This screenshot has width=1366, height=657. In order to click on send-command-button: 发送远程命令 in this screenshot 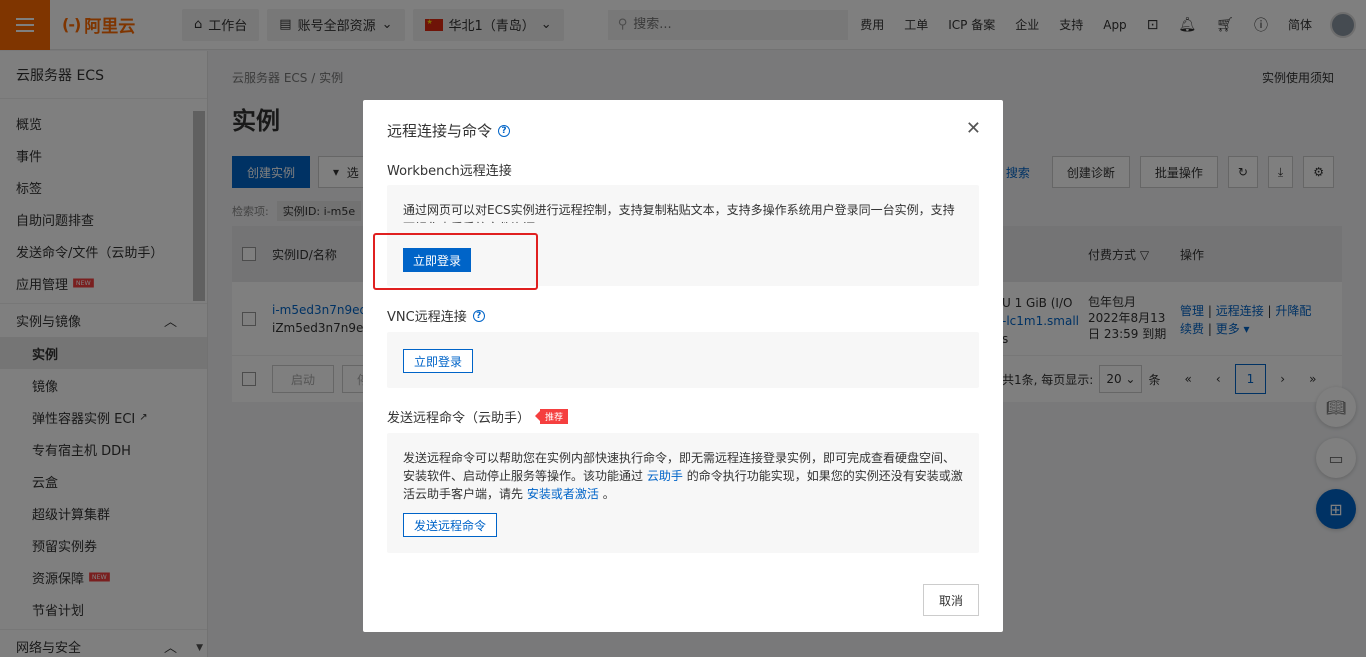, I will do `click(450, 525)`.